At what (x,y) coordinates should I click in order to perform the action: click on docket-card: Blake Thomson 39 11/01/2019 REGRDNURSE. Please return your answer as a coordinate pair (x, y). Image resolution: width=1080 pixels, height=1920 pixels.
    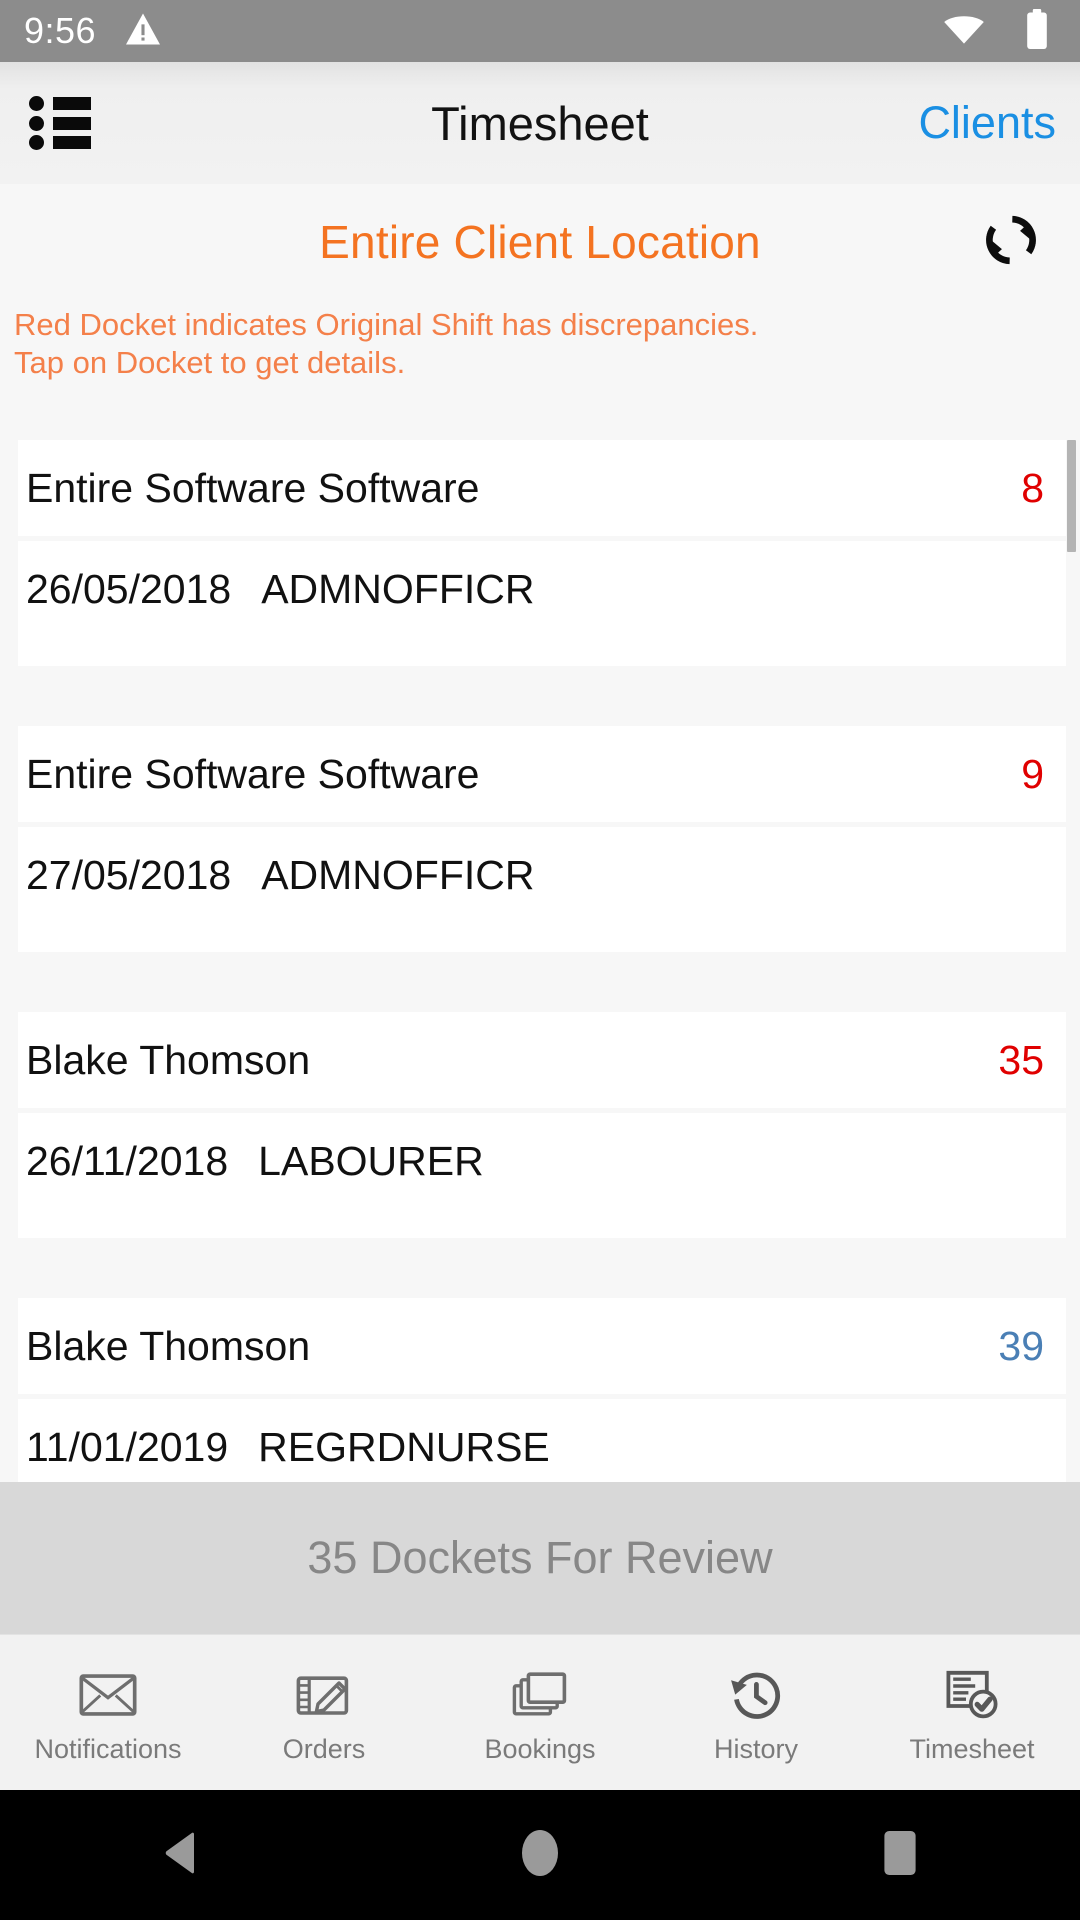
    Looking at the image, I should click on (542, 1390).